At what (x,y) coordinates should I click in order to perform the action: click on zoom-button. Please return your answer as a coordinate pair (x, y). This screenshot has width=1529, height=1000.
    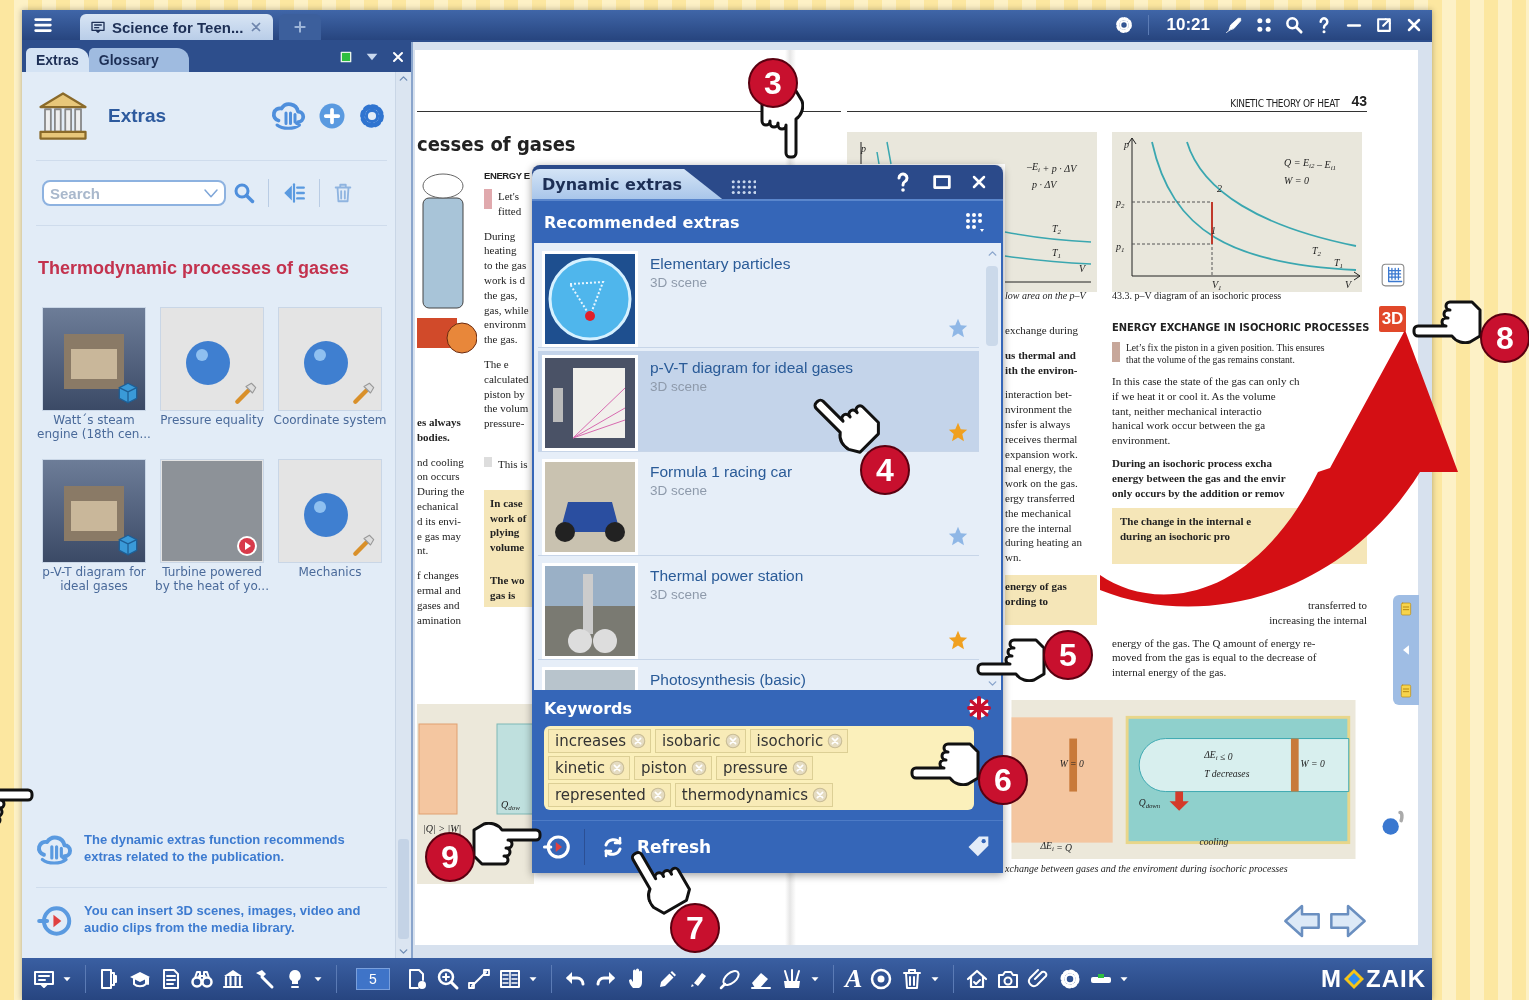
    Looking at the image, I should click on (448, 979).